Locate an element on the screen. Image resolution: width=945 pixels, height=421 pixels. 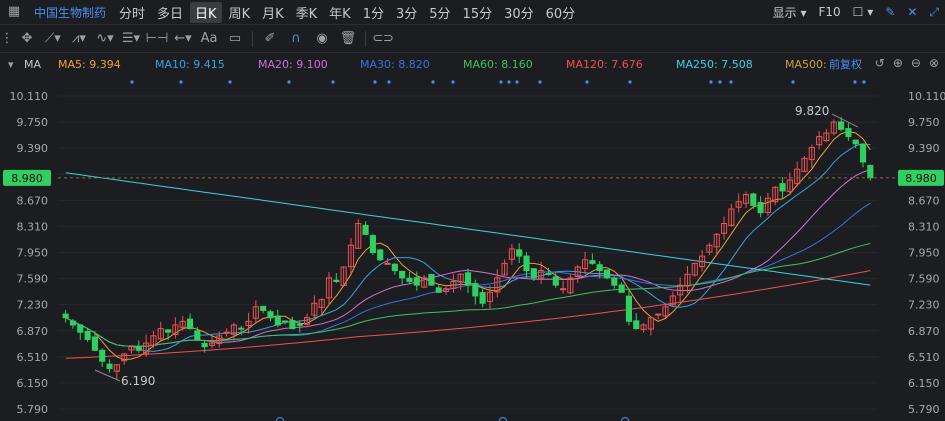
period-tab-9: 5分 is located at coordinates (439, 12).